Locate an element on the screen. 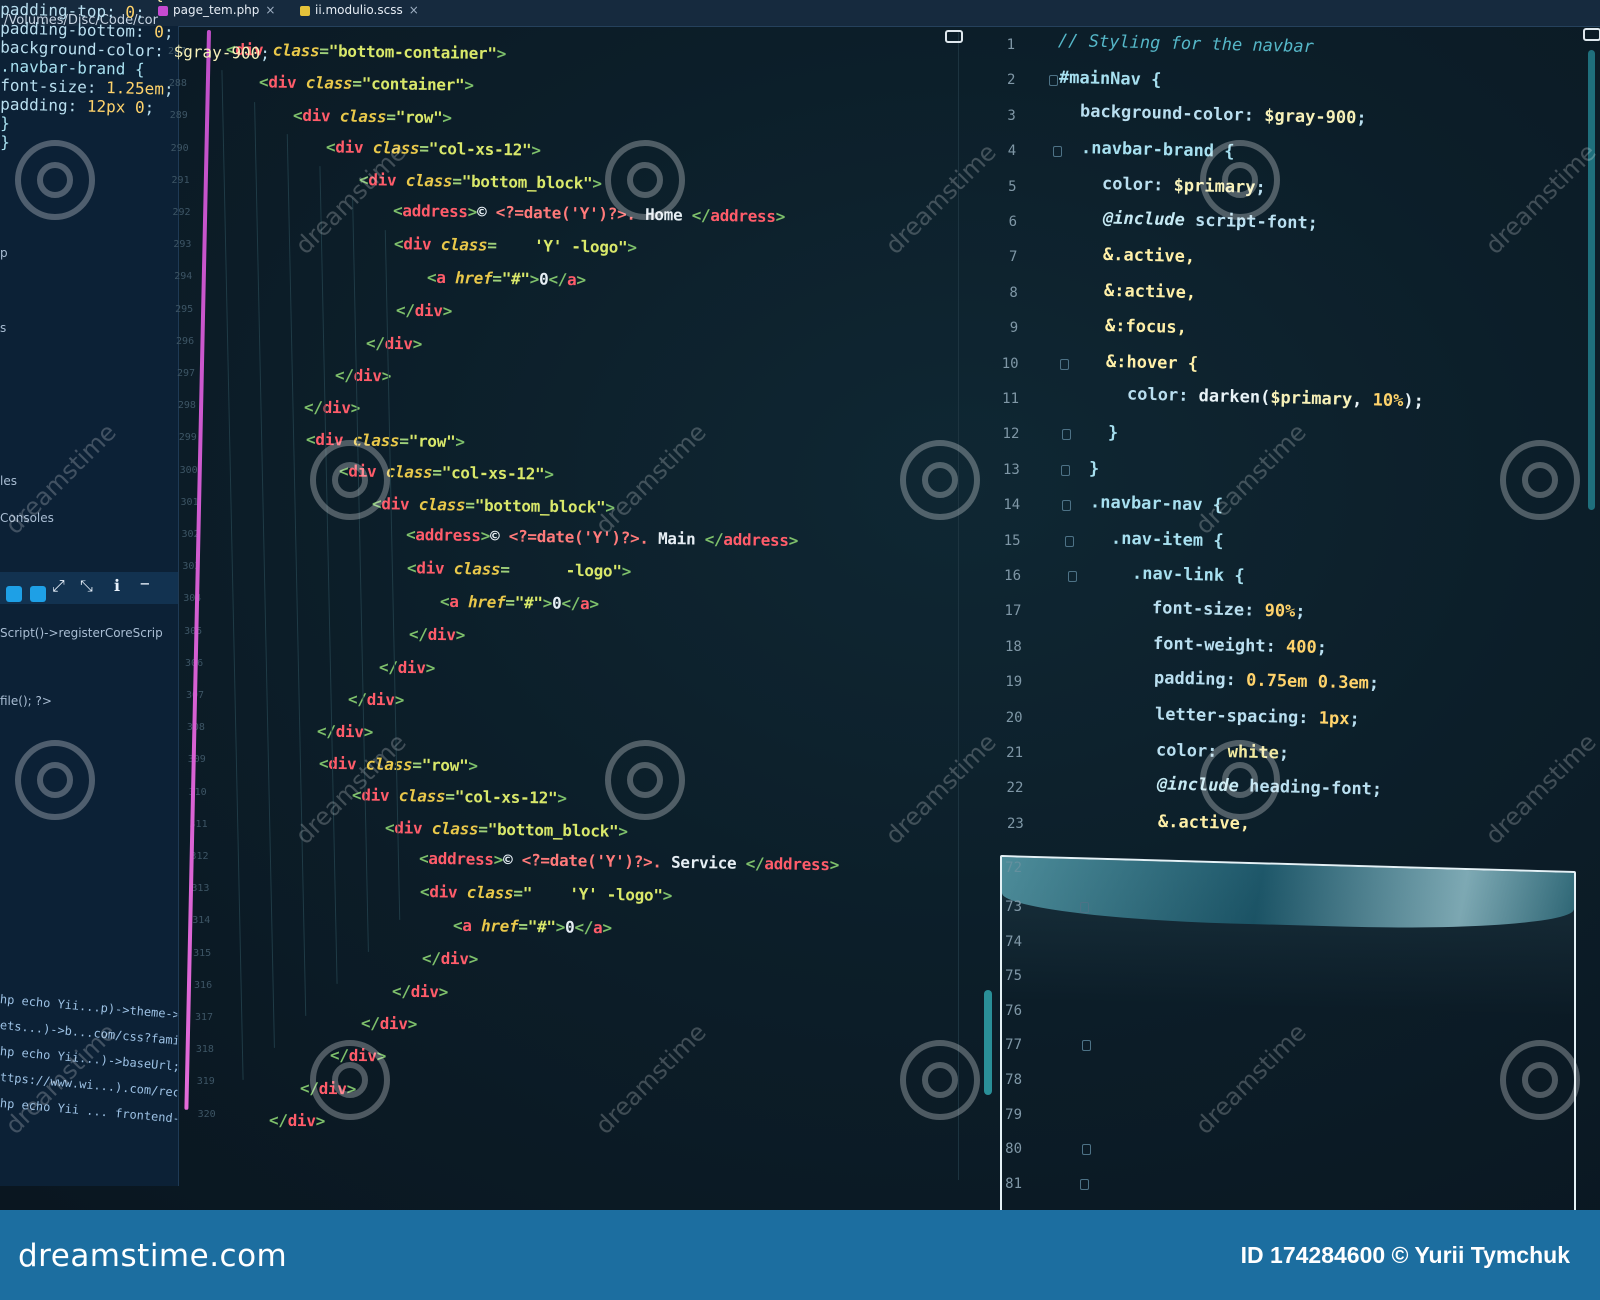 The image size is (1600, 1300). code-token-br: </ is located at coordinates (406, 310).